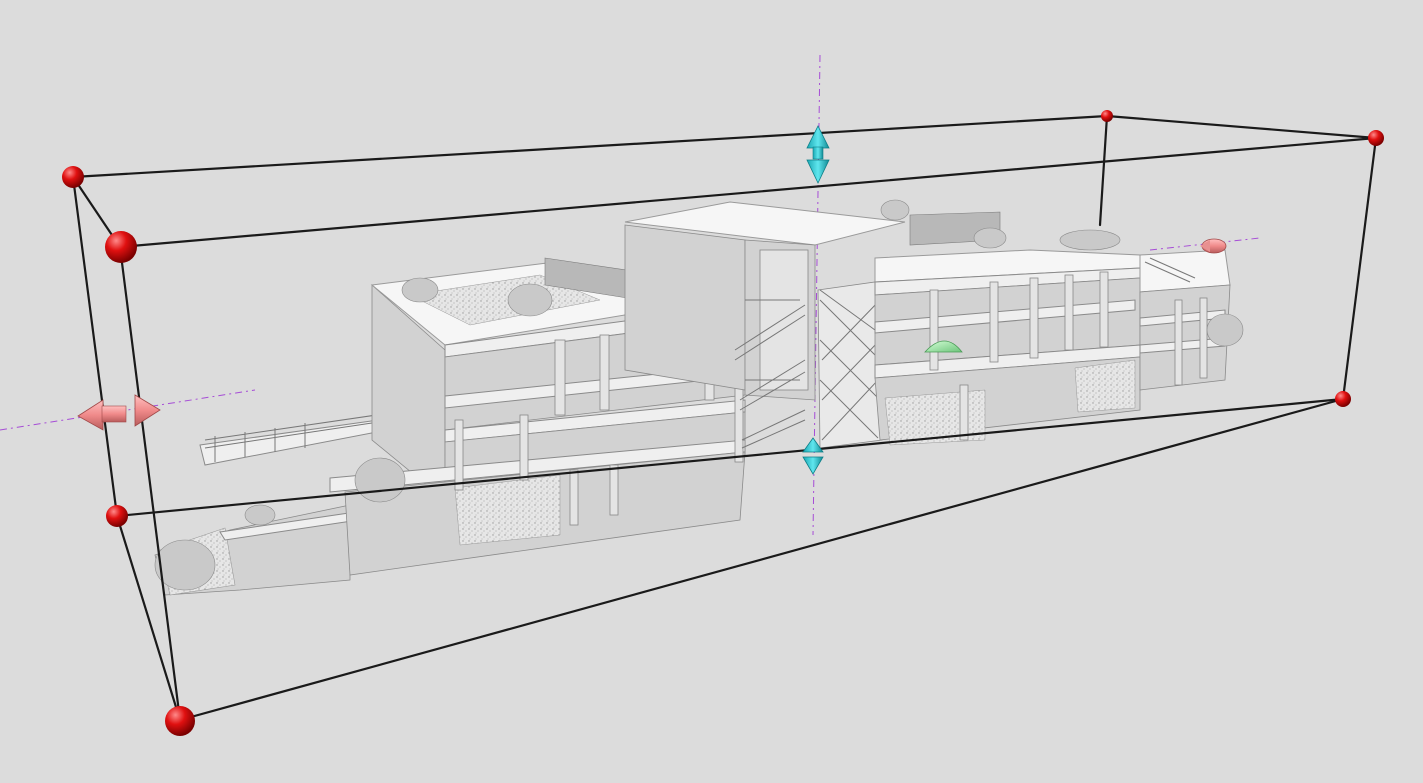 This screenshot has height=783, width=1423. What do you see at coordinates (119, 412) in the screenshot?
I see `left-width-arrow-icon` at bounding box center [119, 412].